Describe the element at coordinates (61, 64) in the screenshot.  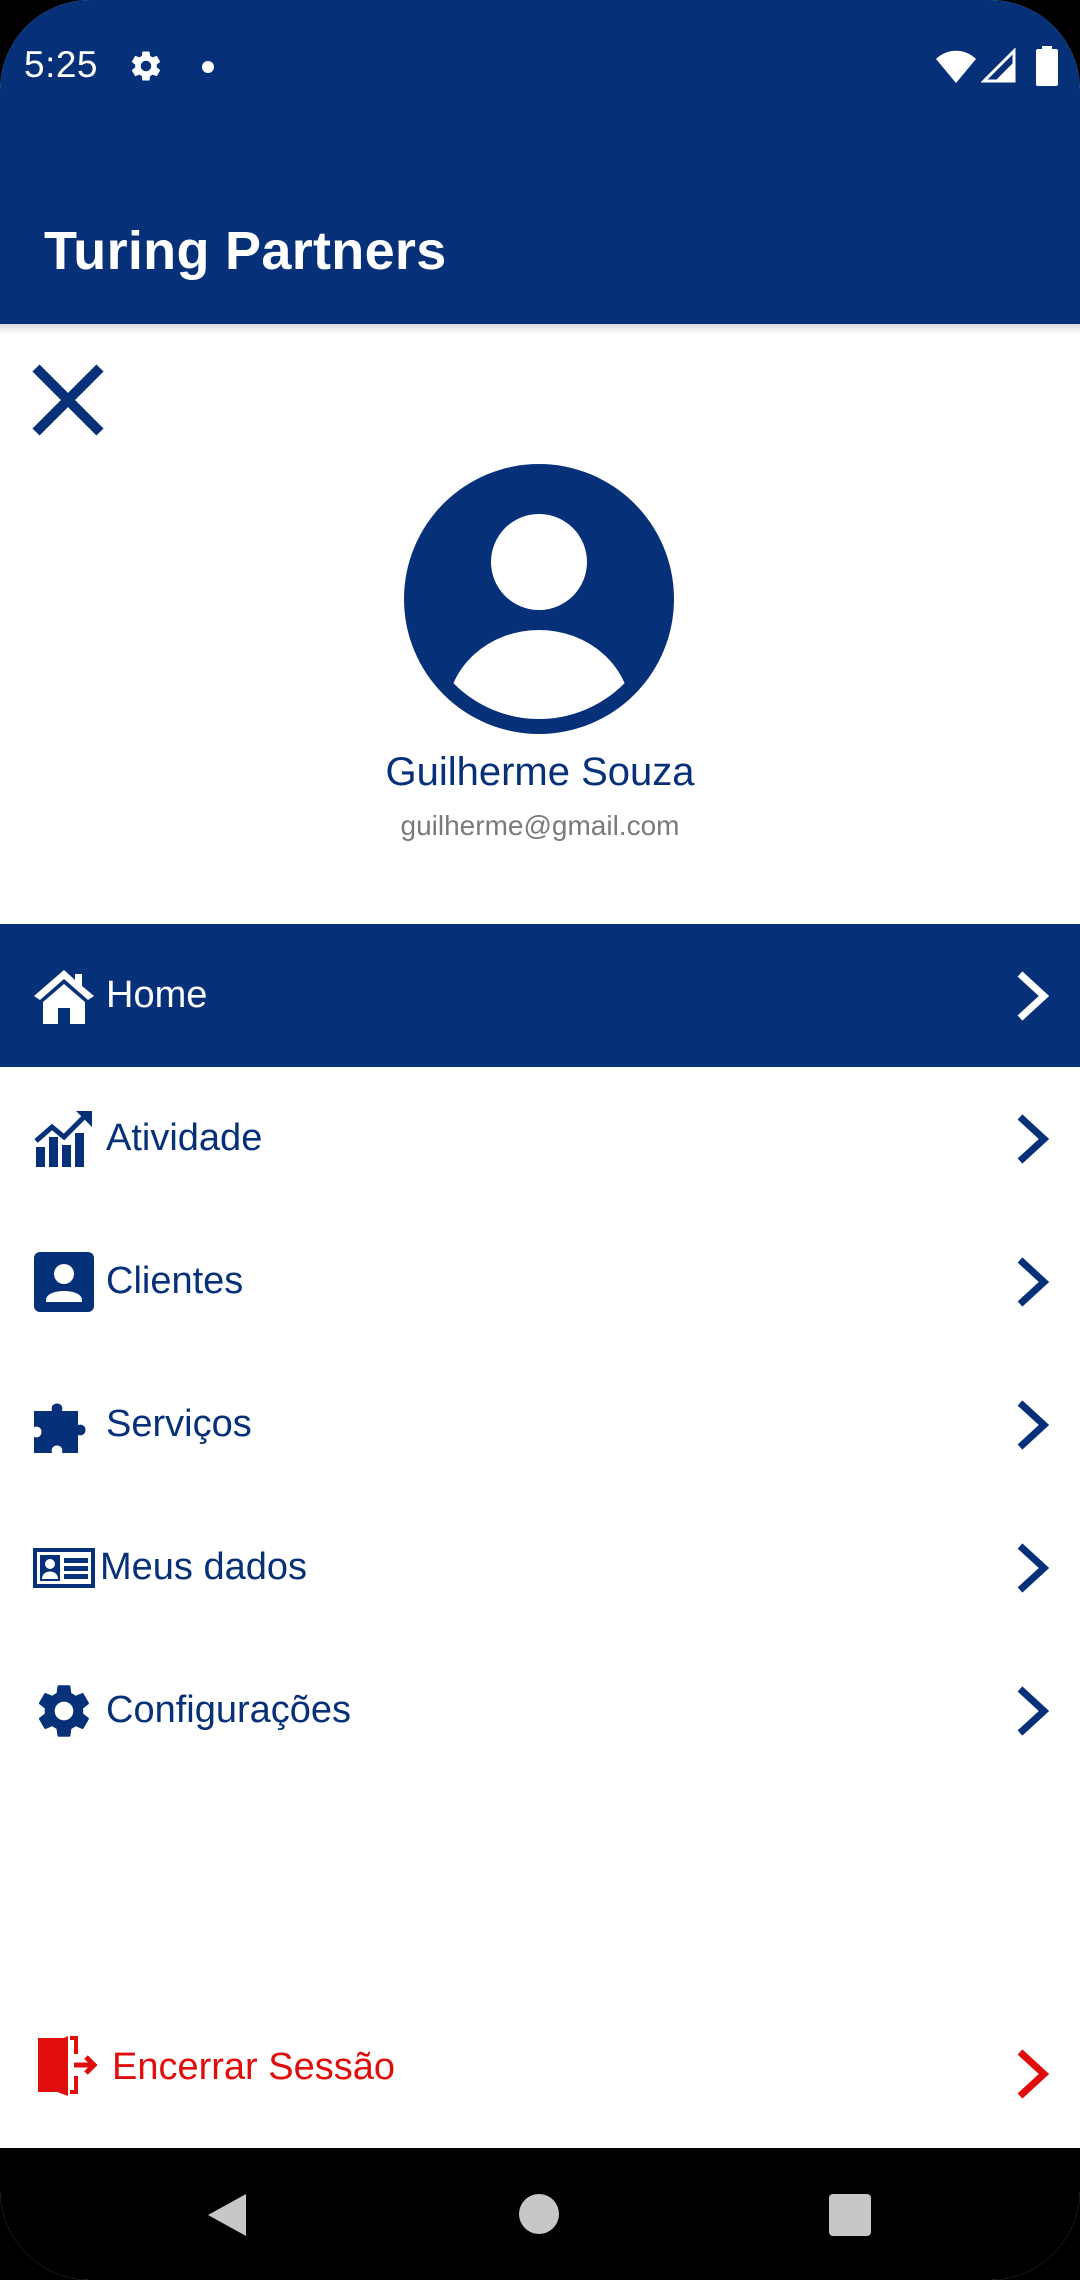
I see `status-time: 5:25` at that location.